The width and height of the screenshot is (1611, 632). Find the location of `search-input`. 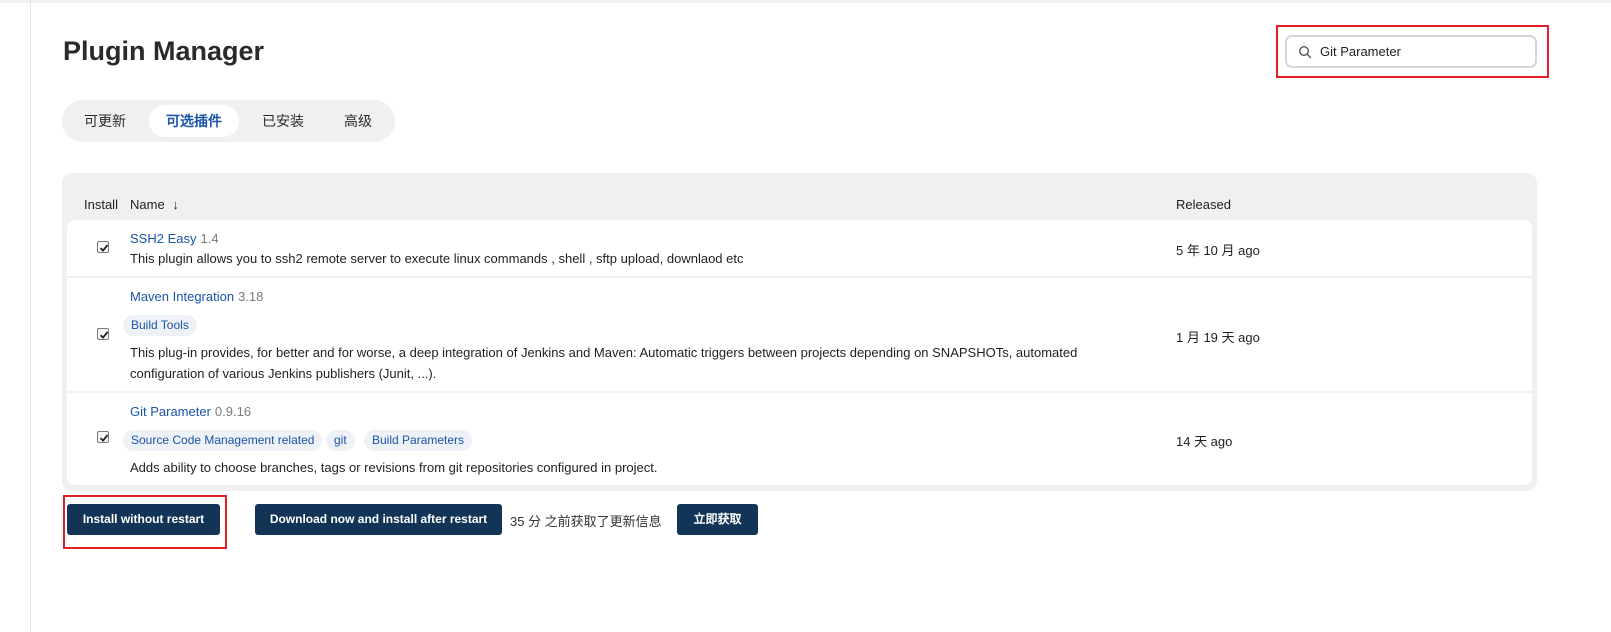

search-input is located at coordinates (1418, 51).